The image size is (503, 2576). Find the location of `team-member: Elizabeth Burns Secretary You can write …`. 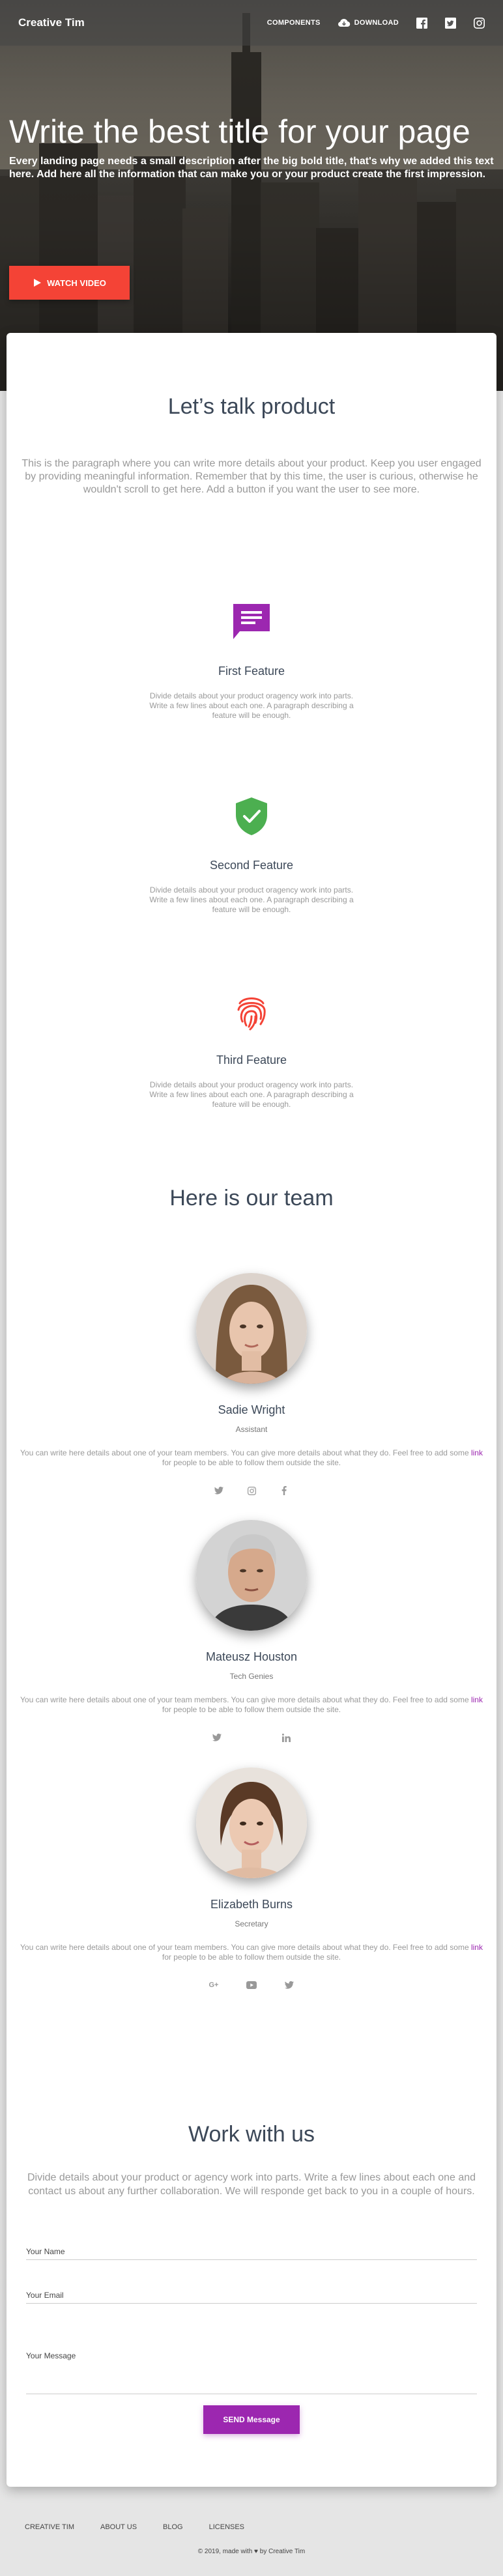

team-member: Elizabeth Burns Secretary You can write … is located at coordinates (251, 1879).